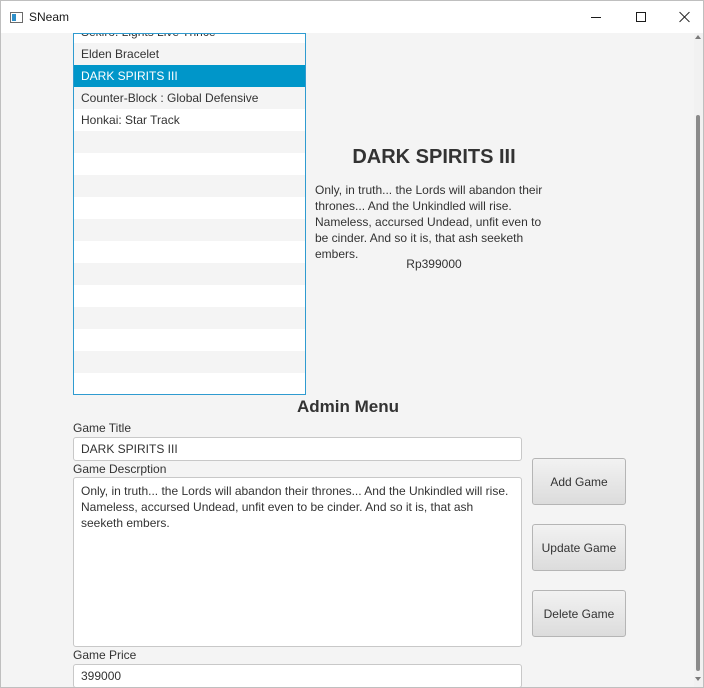  What do you see at coordinates (189, 120) in the screenshot?
I see `list-item: Honkai: Star Track` at bounding box center [189, 120].